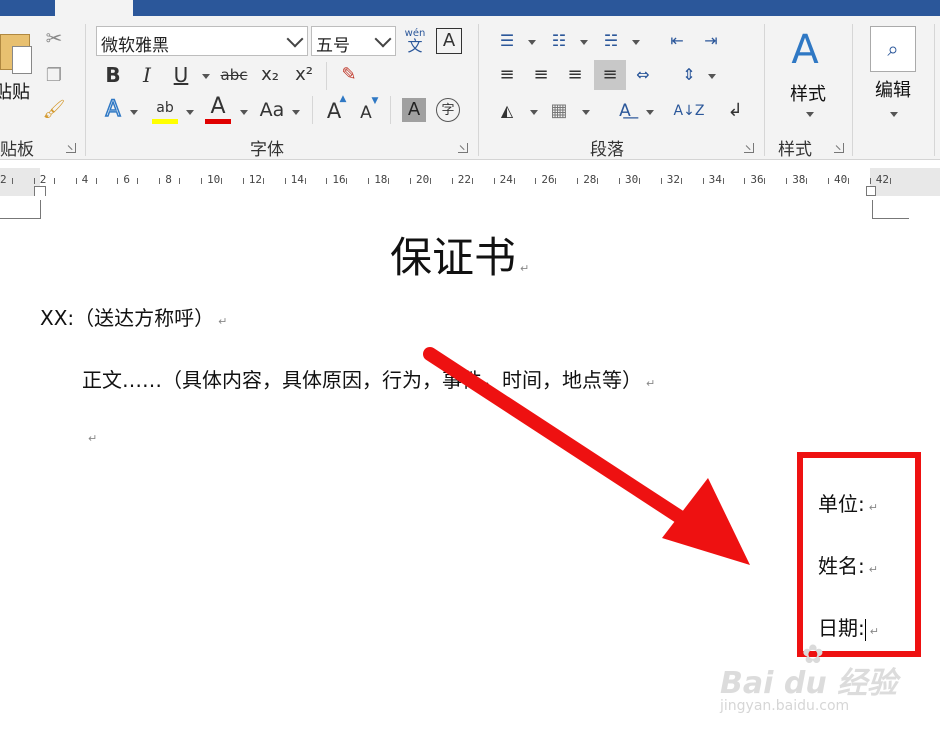  What do you see at coordinates (113, 110) in the screenshot?
I see `text-effects-button: A` at bounding box center [113, 110].